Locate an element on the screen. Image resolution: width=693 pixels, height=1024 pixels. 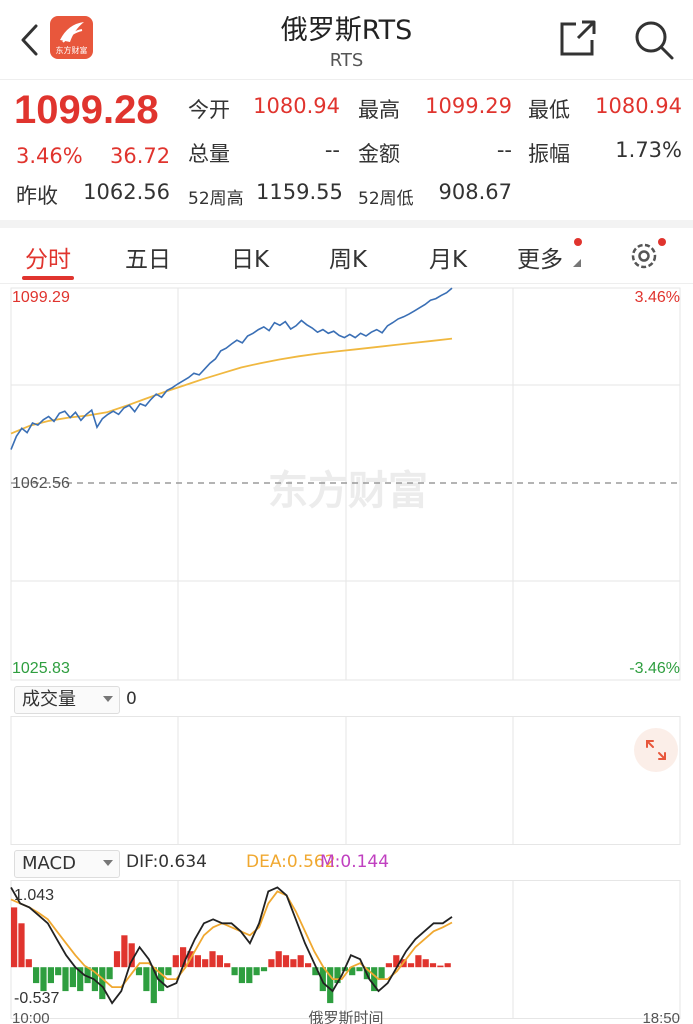
active-tab-indicator is located at coordinates (48, 278).